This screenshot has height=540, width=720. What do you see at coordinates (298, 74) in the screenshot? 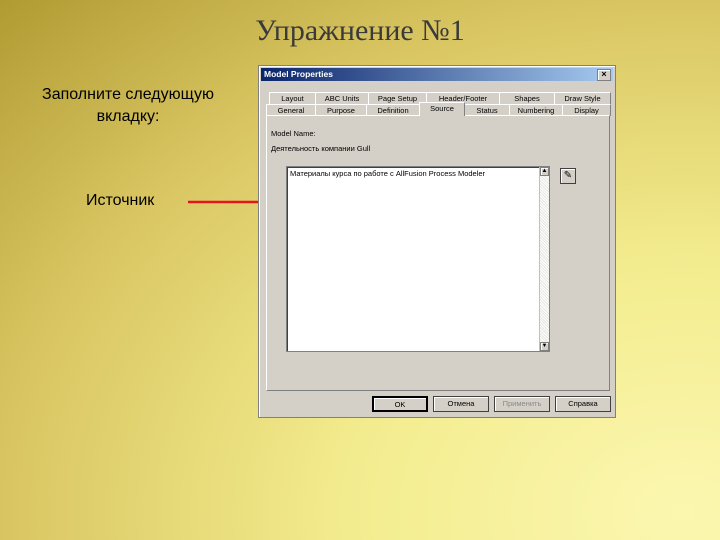
I see `dialog-title: Model Properties` at bounding box center [298, 74].